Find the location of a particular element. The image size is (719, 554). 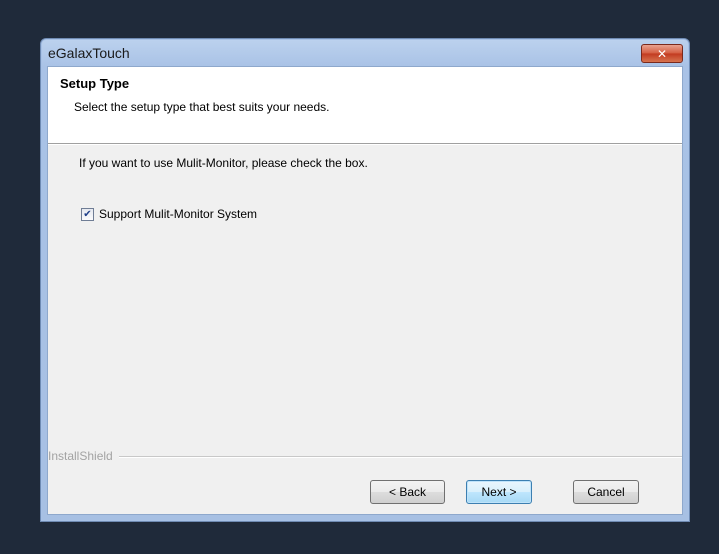

back-button: < Back is located at coordinates (407, 492).